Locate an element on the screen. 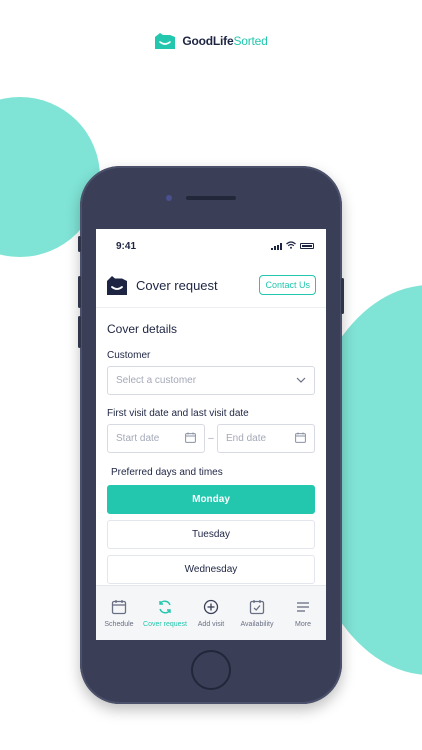 This screenshot has width=422, height=750. tab-availability: Availability is located at coordinates (257, 613).